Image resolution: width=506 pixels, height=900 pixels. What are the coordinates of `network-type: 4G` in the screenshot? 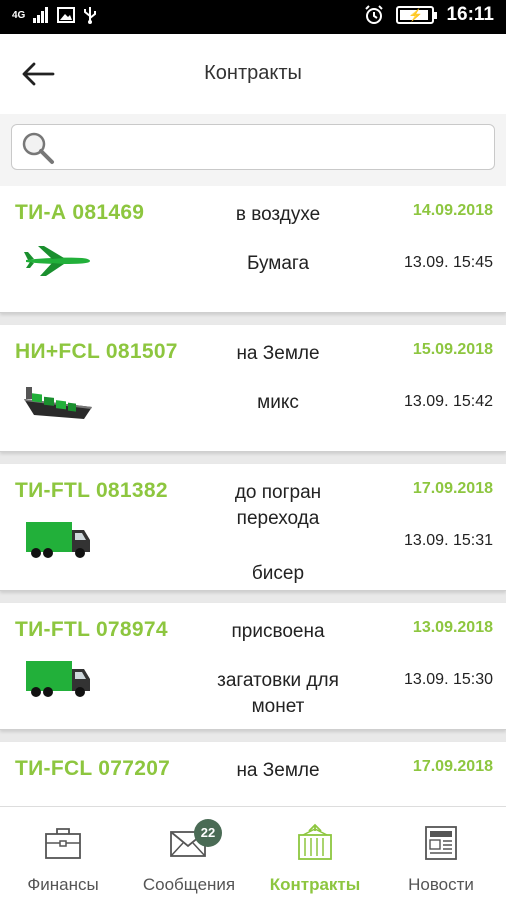 It's located at (19, 15).